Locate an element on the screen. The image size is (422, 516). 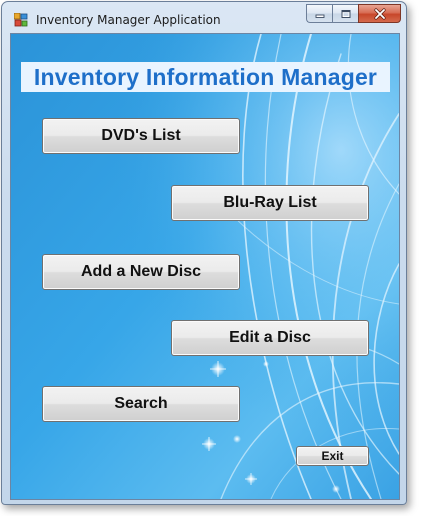
search-button: Search is located at coordinates (141, 404).